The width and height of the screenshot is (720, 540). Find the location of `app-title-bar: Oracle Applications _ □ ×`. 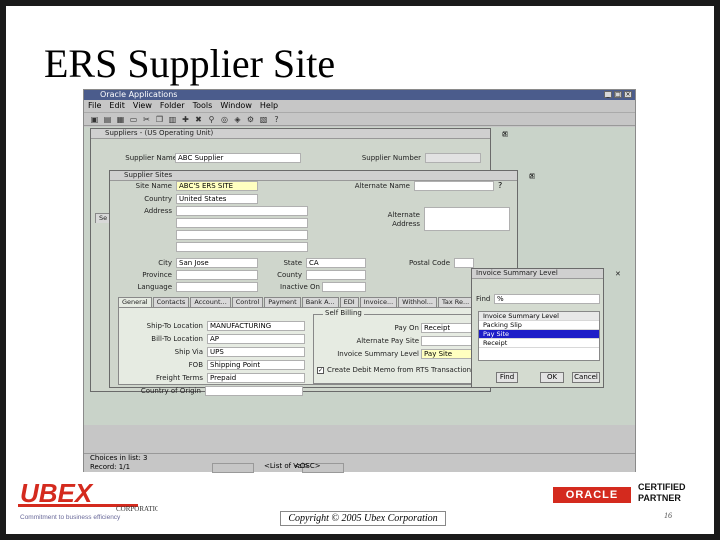

app-title-bar: Oracle Applications _ □ × is located at coordinates (359, 95).